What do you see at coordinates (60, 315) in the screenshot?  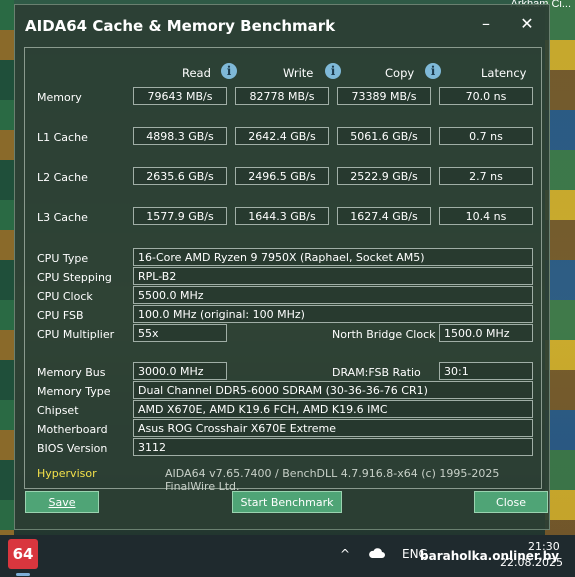 I see `cpu-fsb-label: CPU FSB` at bounding box center [60, 315].